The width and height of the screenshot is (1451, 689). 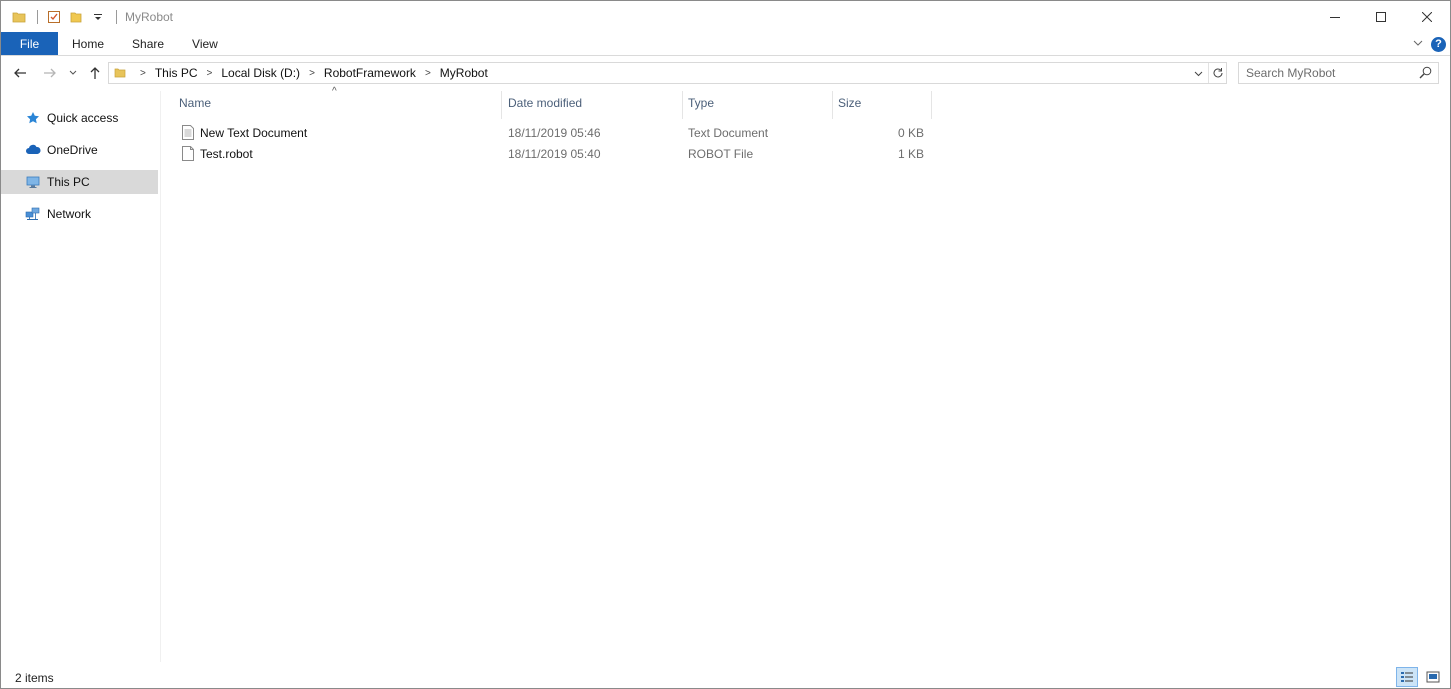 What do you see at coordinates (34, 677) in the screenshot?
I see `item-count: 2 items` at bounding box center [34, 677].